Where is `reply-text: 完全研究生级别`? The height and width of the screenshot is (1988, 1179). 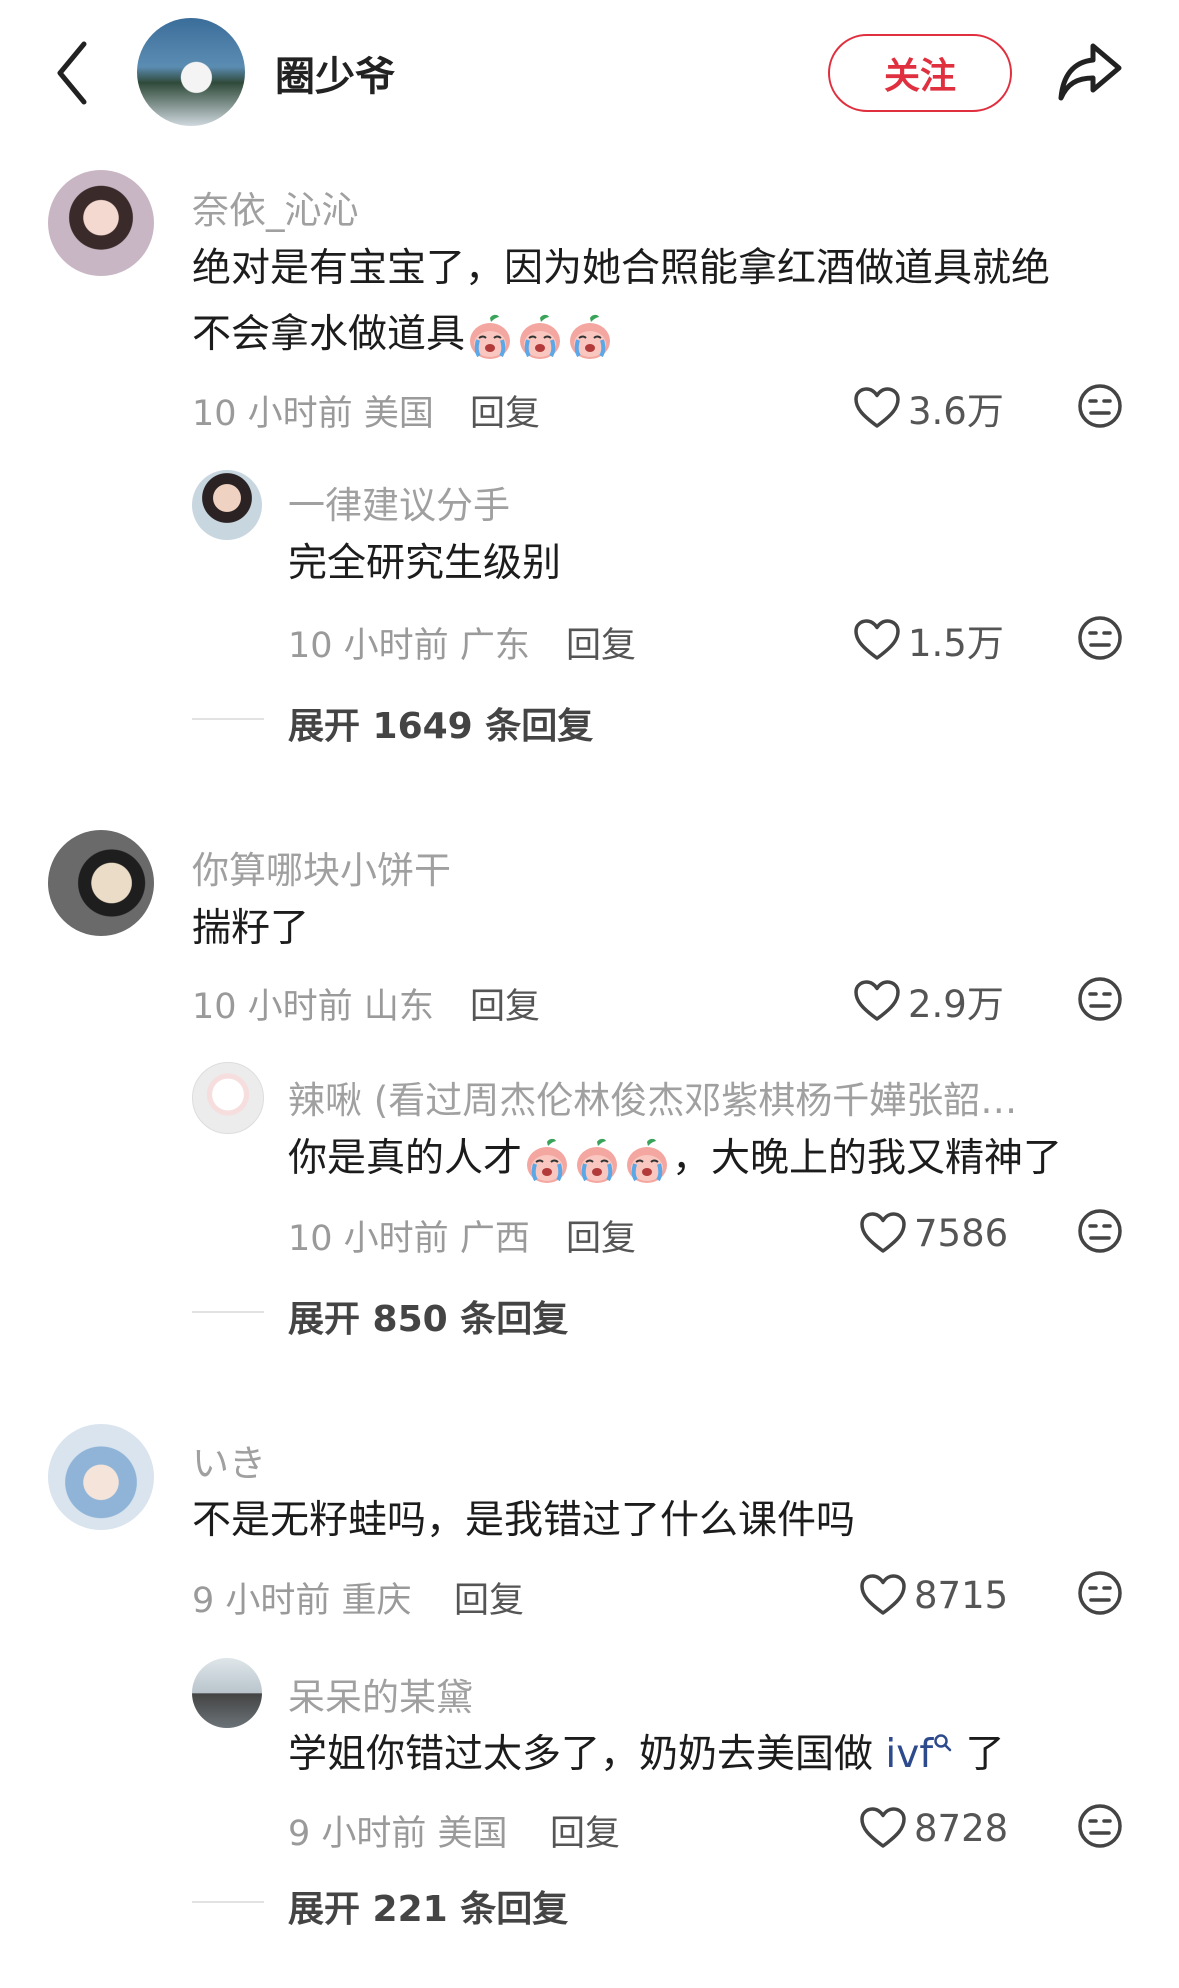
reply-text: 完全研究生级别 is located at coordinates (425, 563).